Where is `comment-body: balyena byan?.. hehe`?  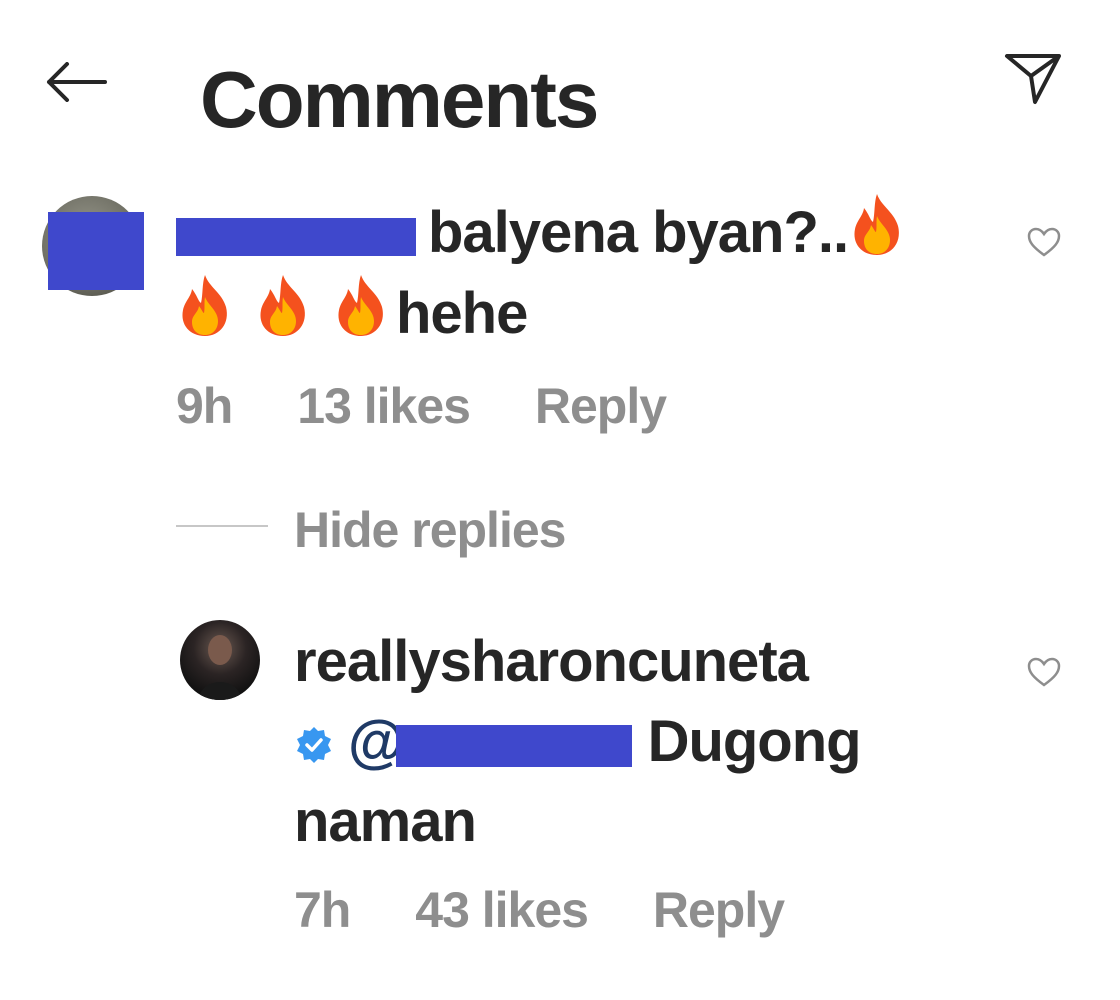 comment-body: balyena byan?.. hehe is located at coordinates (586, 273).